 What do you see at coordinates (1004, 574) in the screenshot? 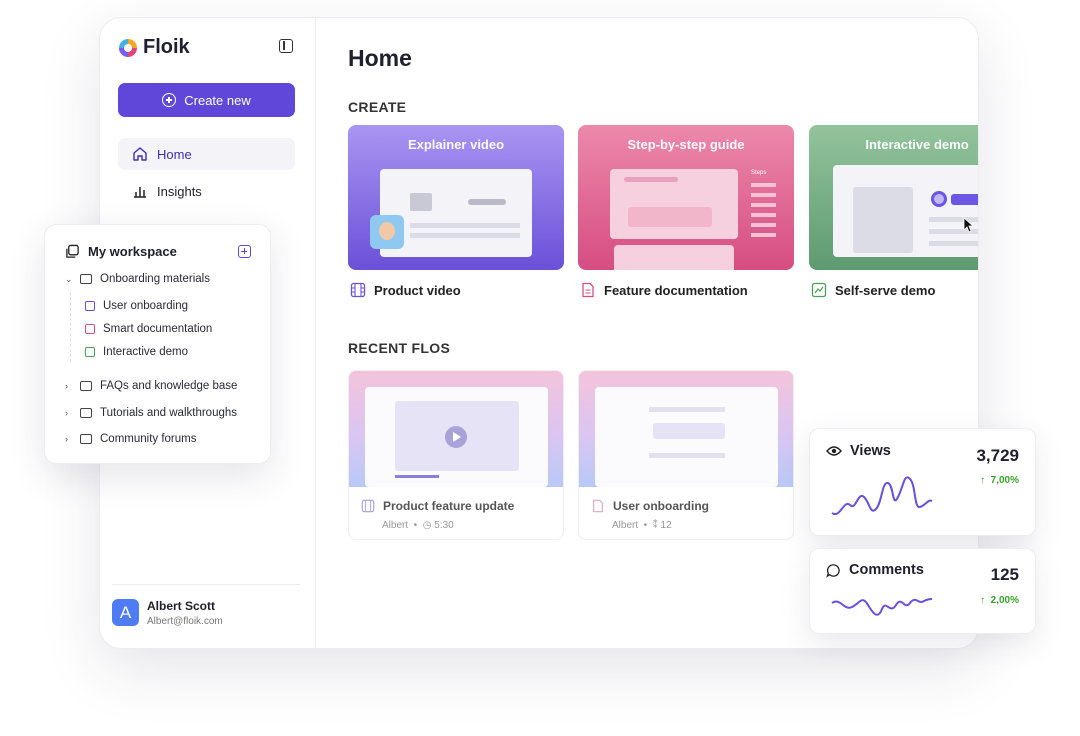
I see `stat-value: 125` at bounding box center [1004, 574].